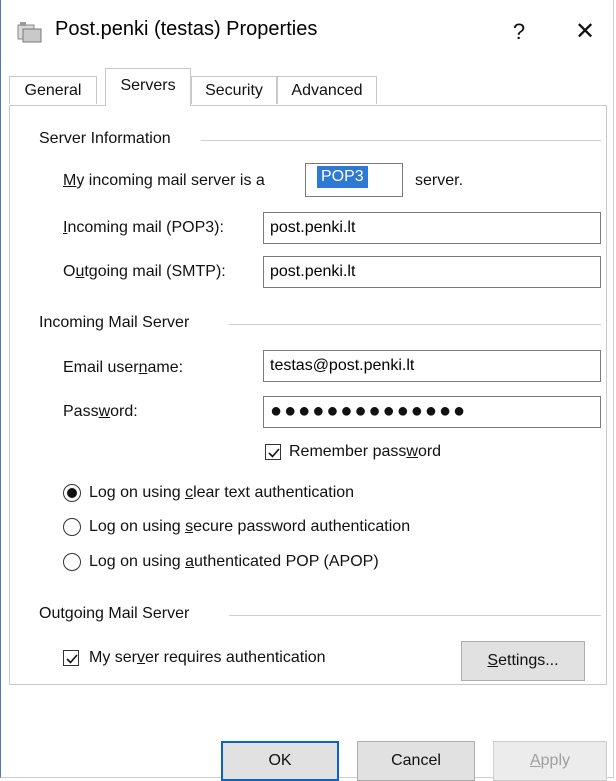 The image size is (616, 781). What do you see at coordinates (143, 227) in the screenshot?
I see `incoming-mail-label: Incoming mail (POP3):` at bounding box center [143, 227].